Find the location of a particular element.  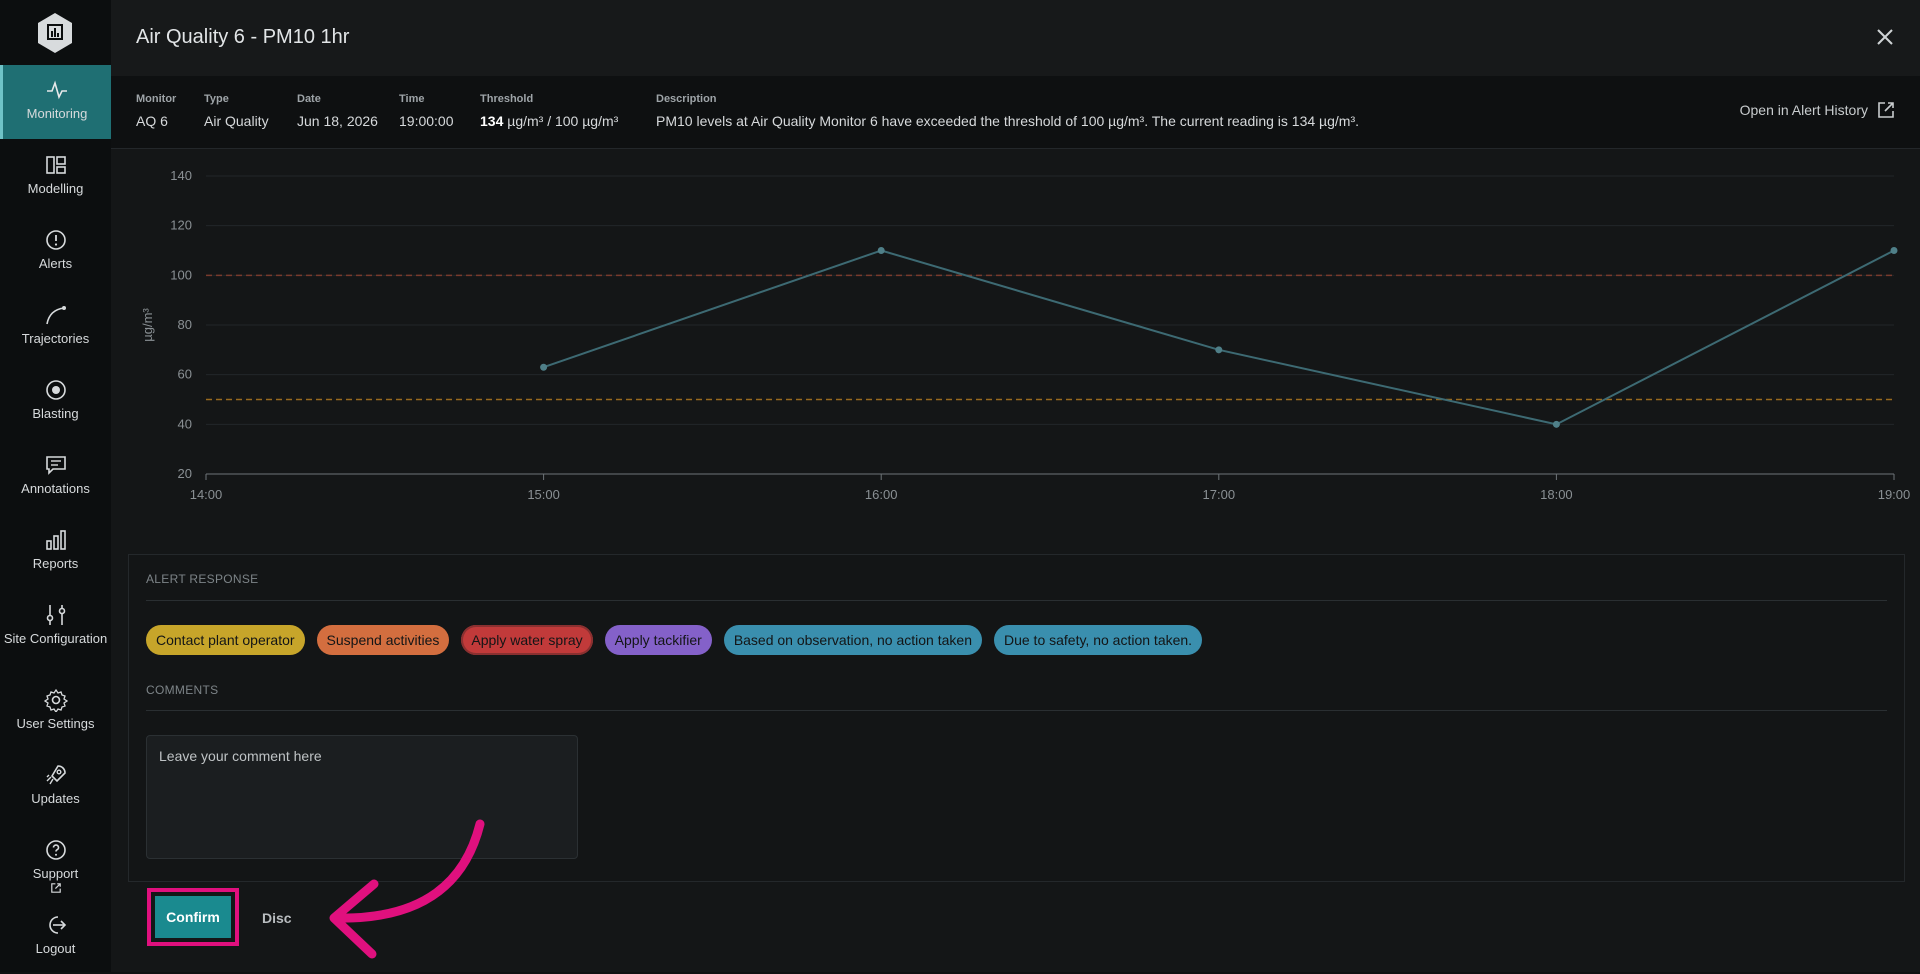

alert-response-heading: ALERT RESPONSE is located at coordinates (202, 579).